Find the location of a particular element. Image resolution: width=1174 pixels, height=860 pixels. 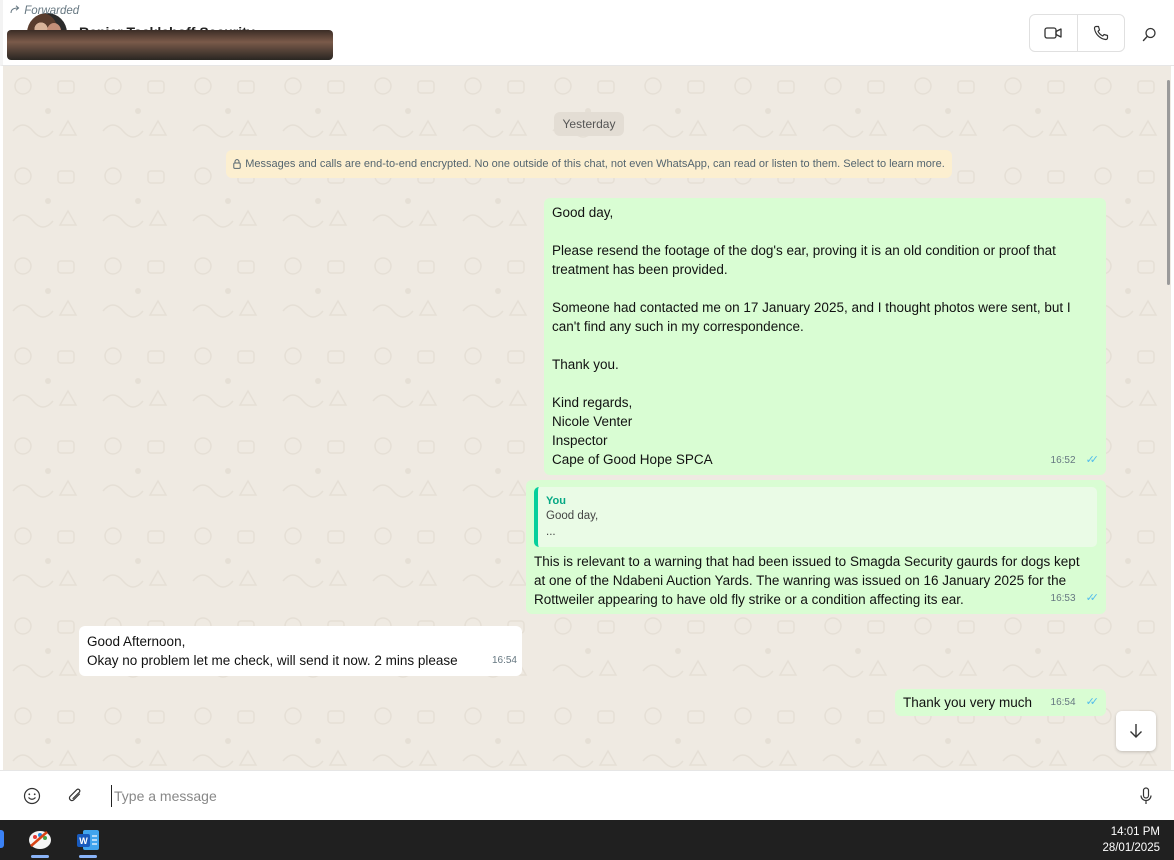

call-button-group is located at coordinates (1077, 33).